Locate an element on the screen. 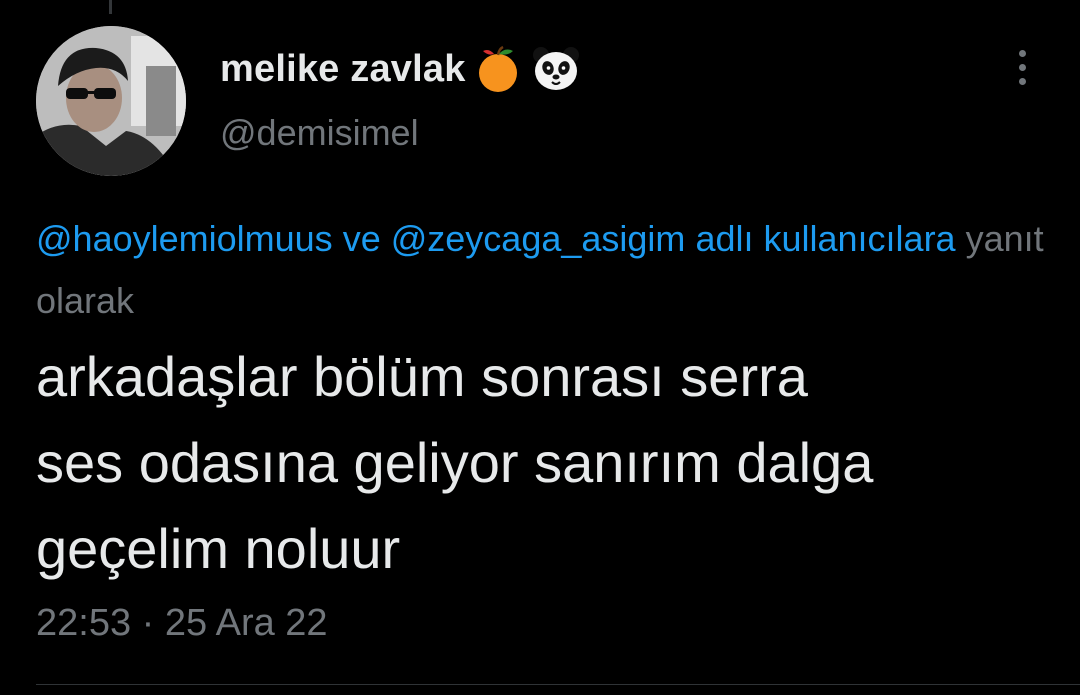  tweet-text-line: ses odasına geliyor sanırım dalga is located at coordinates (455, 462).